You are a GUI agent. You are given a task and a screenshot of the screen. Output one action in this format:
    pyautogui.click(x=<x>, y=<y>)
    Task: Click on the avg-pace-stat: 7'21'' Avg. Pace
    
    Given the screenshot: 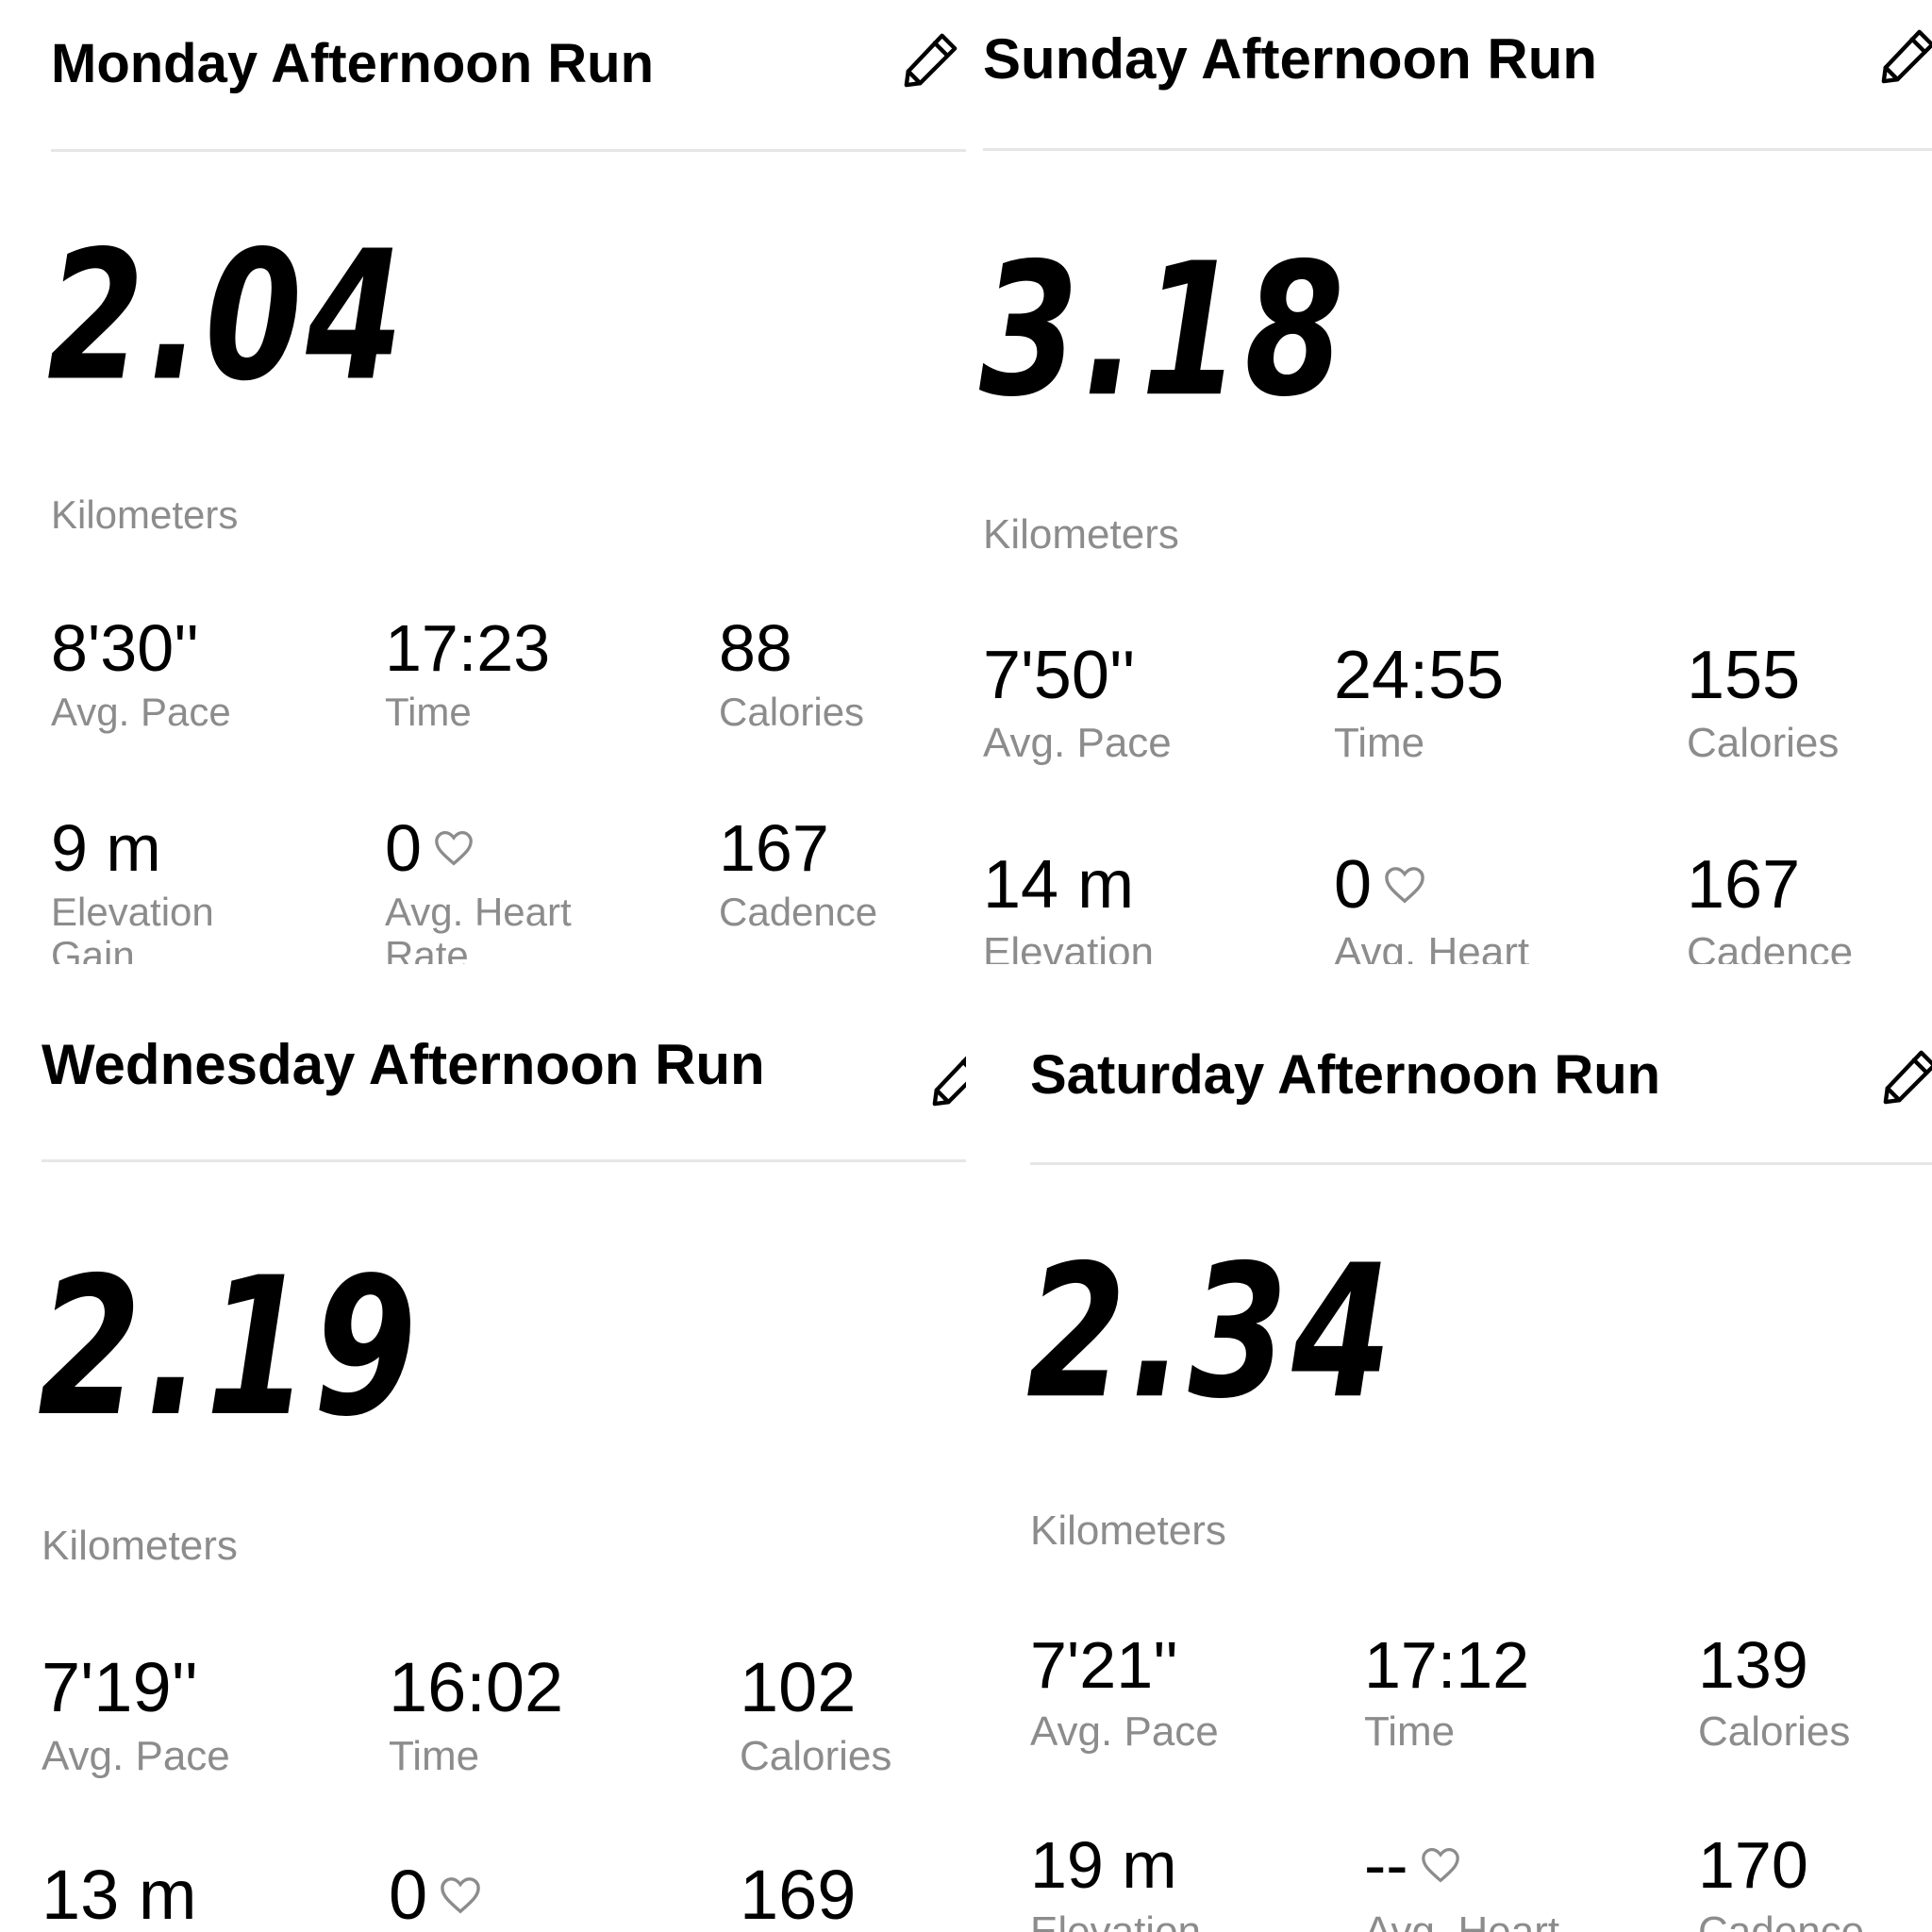 What is the action you would take?
    pyautogui.click(x=1125, y=1694)
    